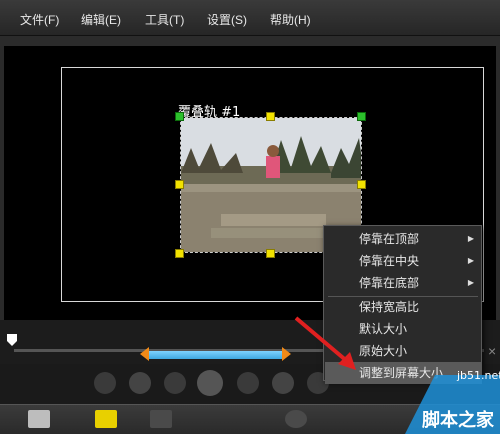 The image size is (500, 434). What do you see at coordinates (270, 253) in the screenshot?
I see `resize-handle-bottom` at bounding box center [270, 253].